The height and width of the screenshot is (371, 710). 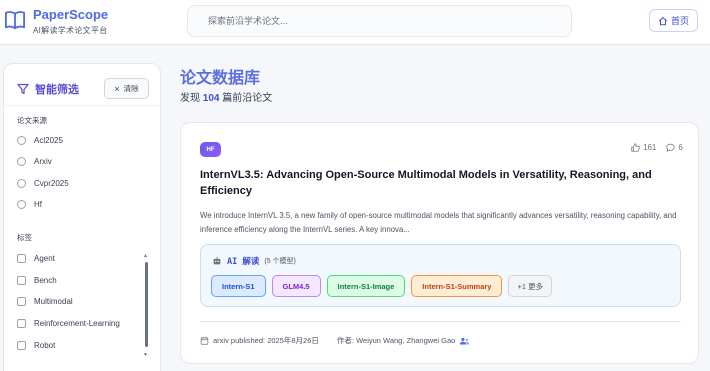 What do you see at coordinates (48, 140) in the screenshot?
I see `source-label: Acl2025` at bounding box center [48, 140].